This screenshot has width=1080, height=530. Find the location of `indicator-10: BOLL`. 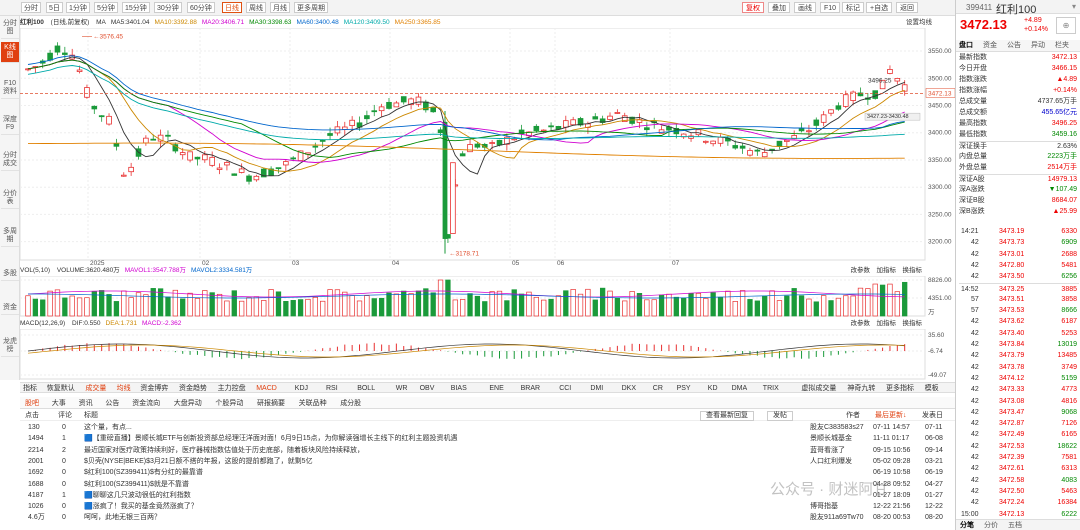

indicator-10: BOLL is located at coordinates (366, 388).